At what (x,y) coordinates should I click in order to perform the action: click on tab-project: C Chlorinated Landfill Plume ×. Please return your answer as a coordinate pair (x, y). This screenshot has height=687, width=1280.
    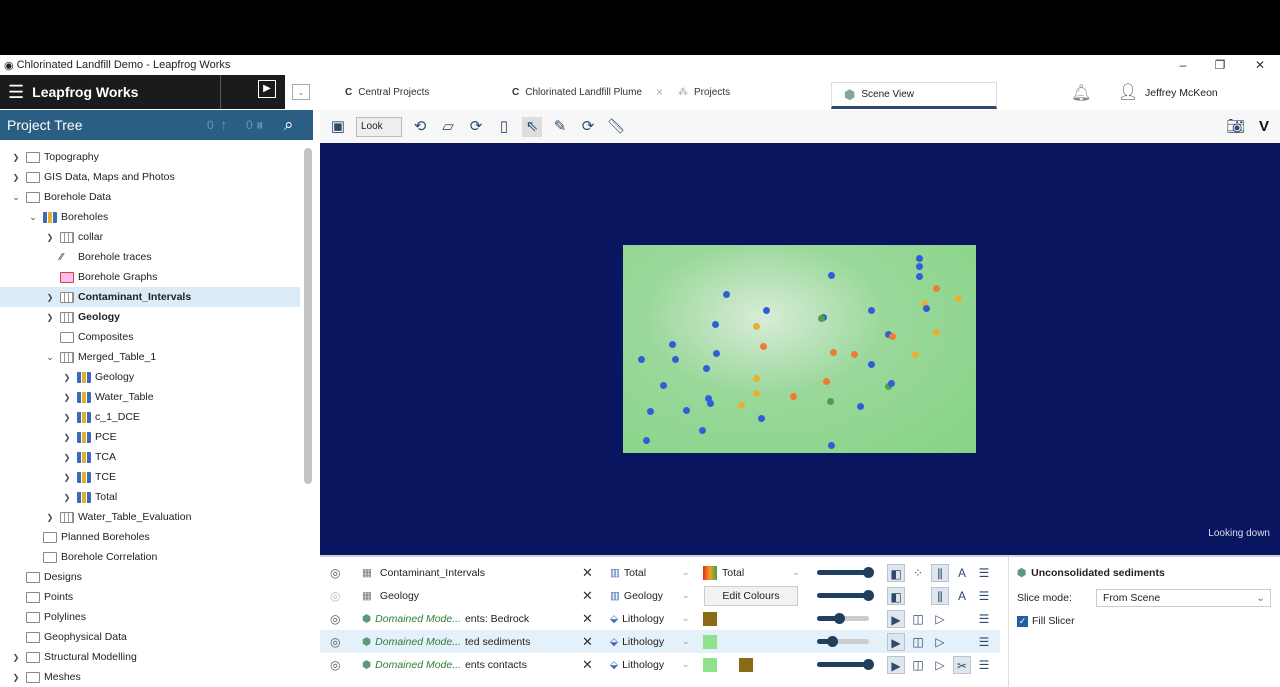
    Looking at the image, I should click on (587, 92).